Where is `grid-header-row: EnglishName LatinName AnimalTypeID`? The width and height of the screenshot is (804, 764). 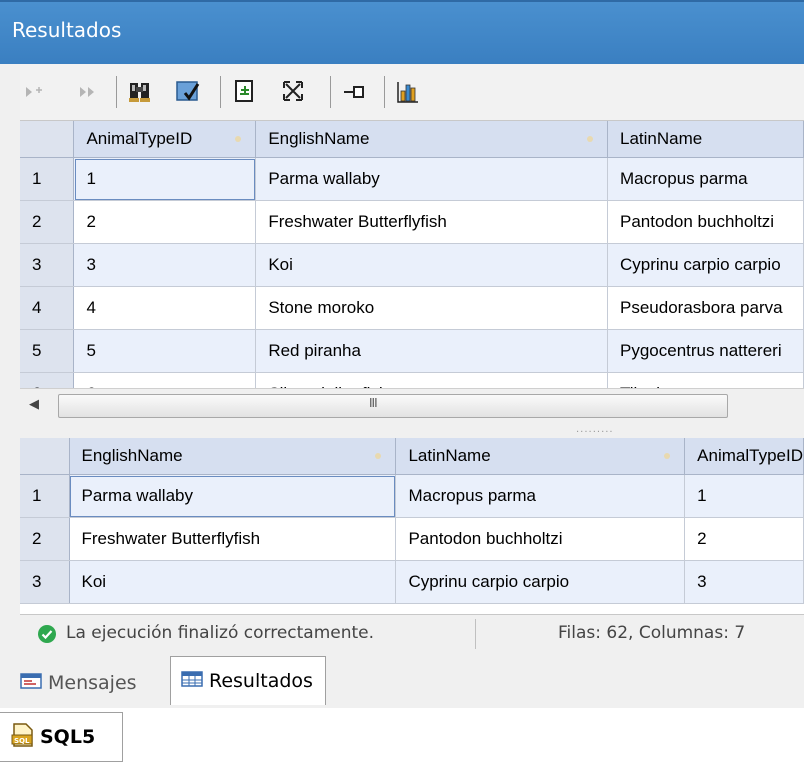
grid-header-row: EnglishName LatinName AnimalTypeID is located at coordinates (412, 456).